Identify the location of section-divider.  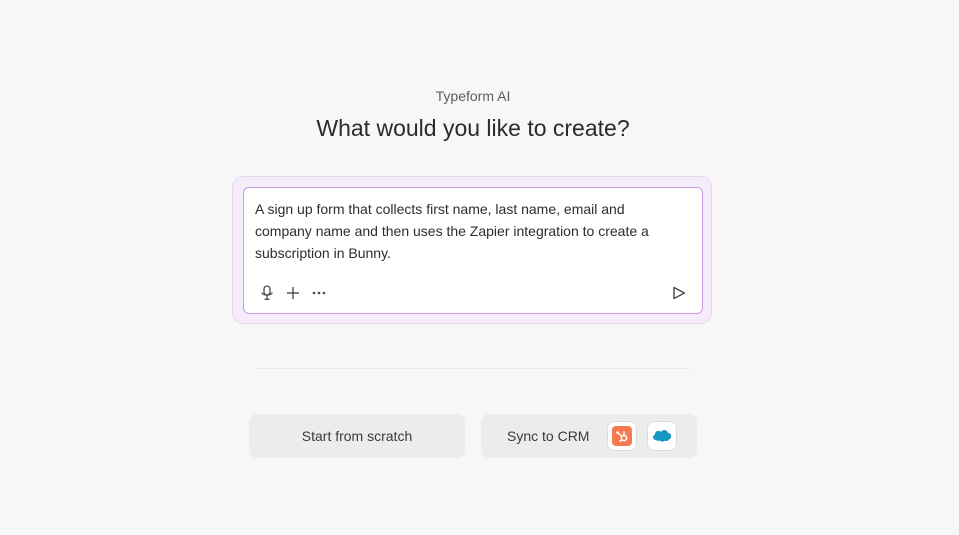
(473, 368).